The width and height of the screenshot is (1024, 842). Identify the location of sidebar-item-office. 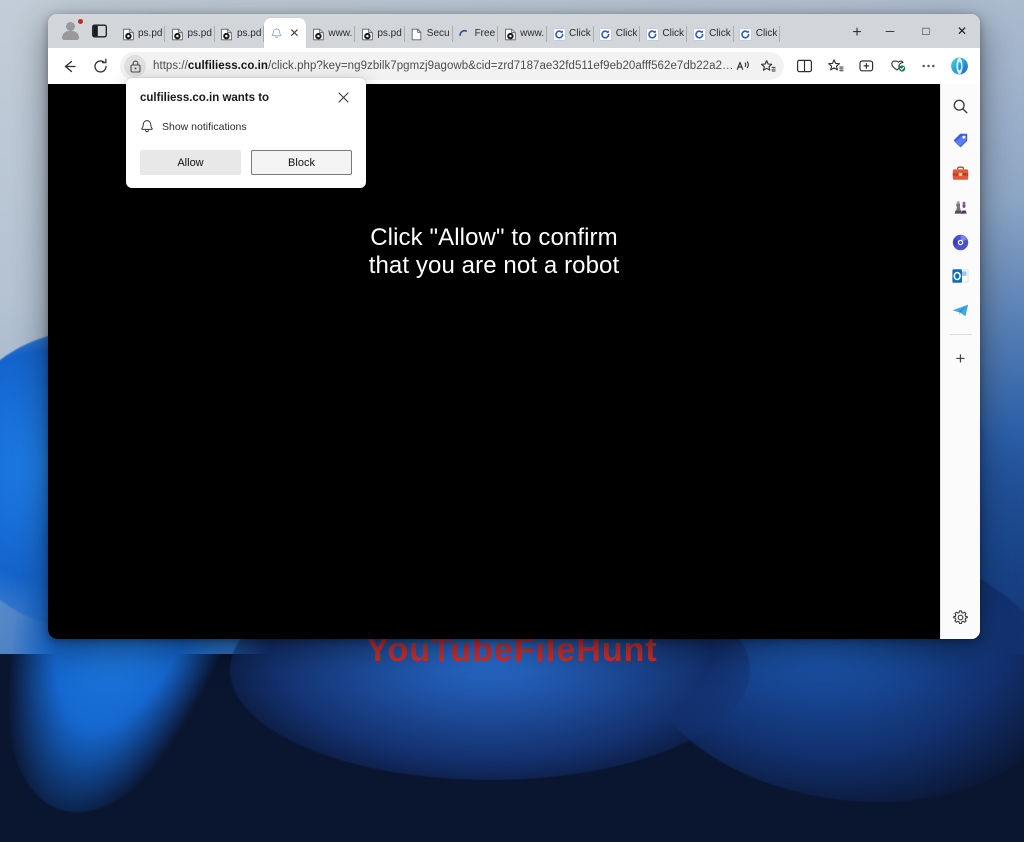
(961, 242).